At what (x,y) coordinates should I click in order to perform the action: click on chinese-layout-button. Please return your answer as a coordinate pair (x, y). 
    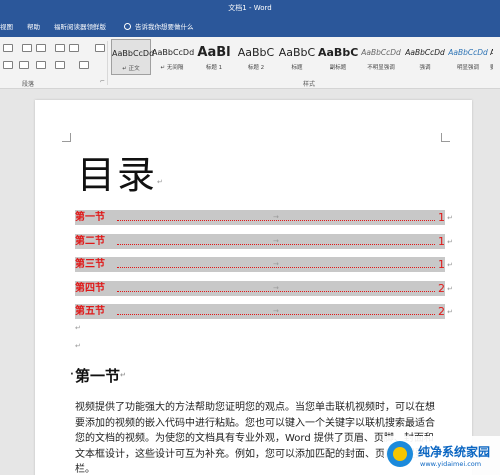
    Looking at the image, I should click on (74, 48).